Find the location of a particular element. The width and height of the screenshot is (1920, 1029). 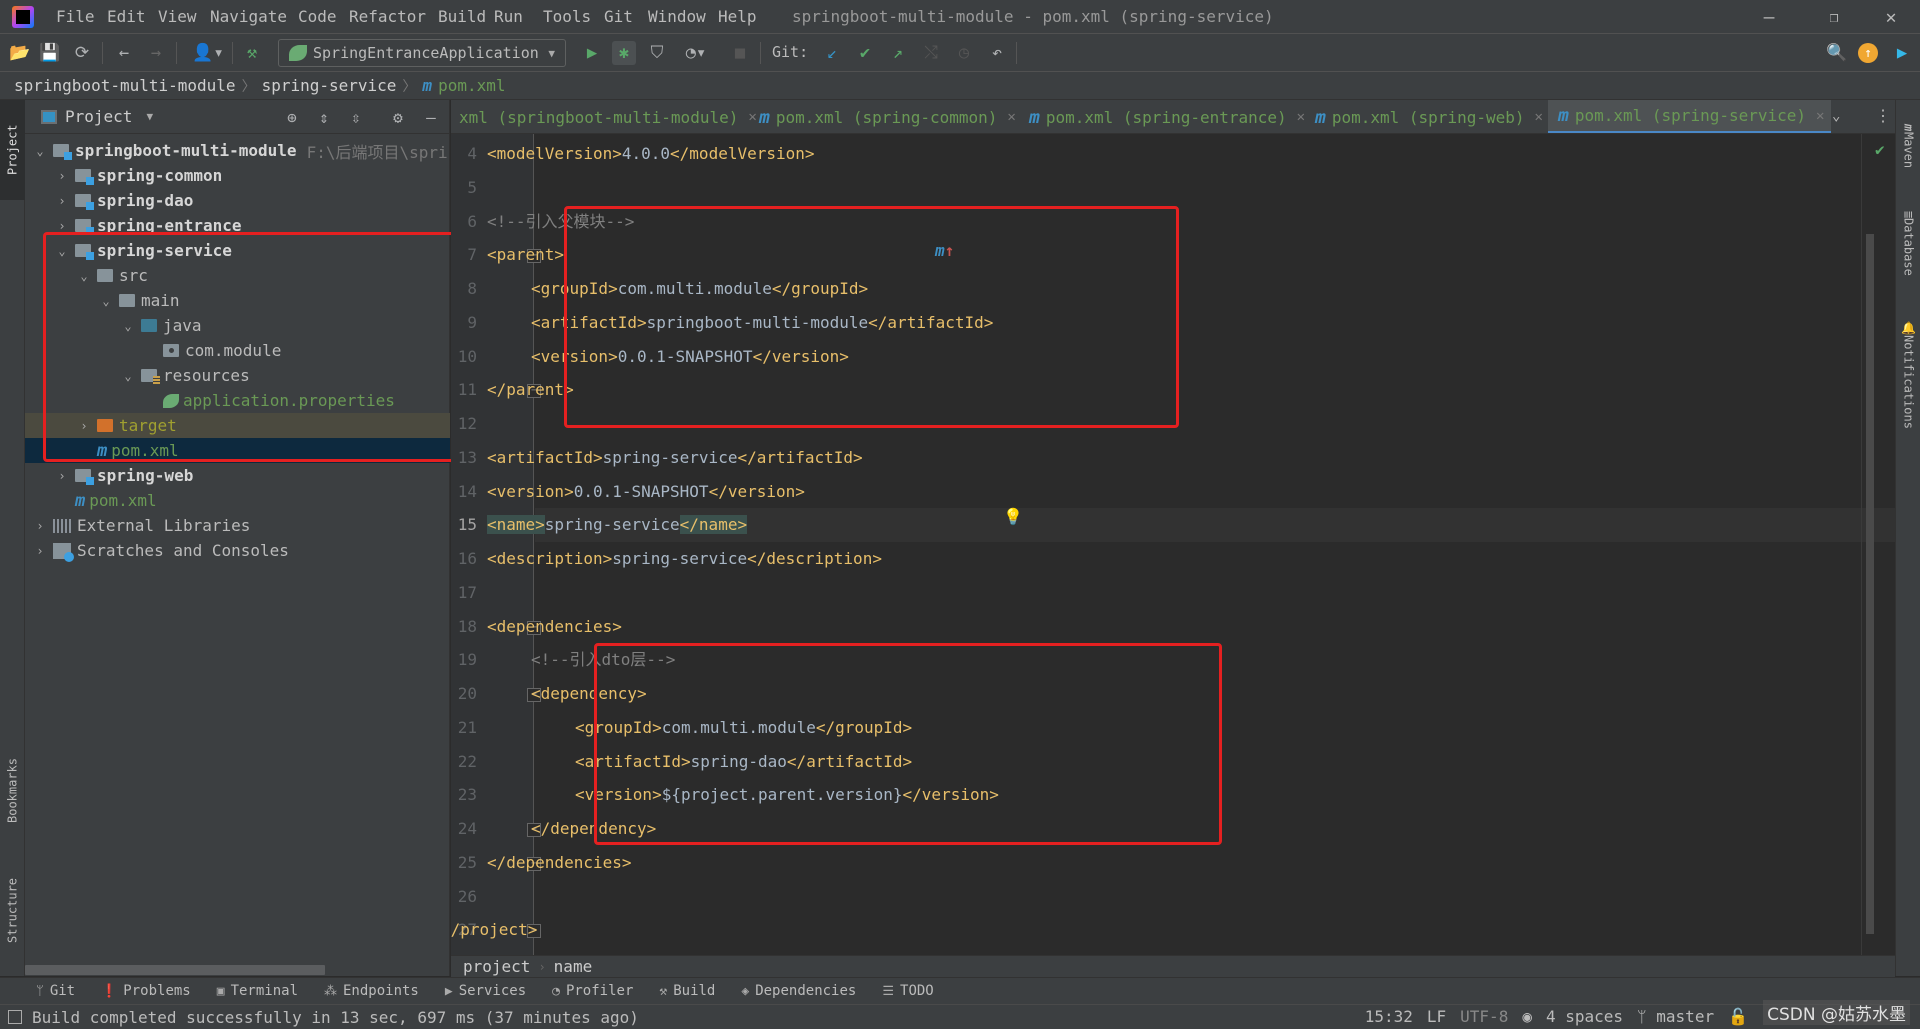

tree-item: com.module is located at coordinates (237, 350).